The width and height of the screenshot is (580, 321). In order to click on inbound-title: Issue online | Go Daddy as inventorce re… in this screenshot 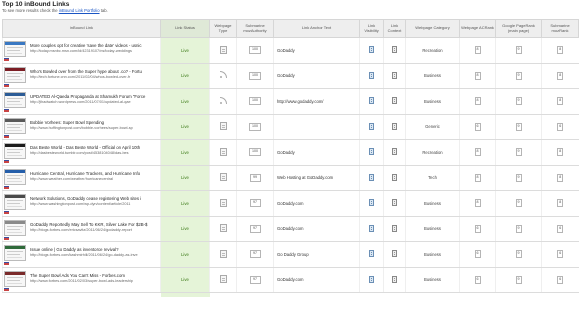, I will do `click(93, 249)`.